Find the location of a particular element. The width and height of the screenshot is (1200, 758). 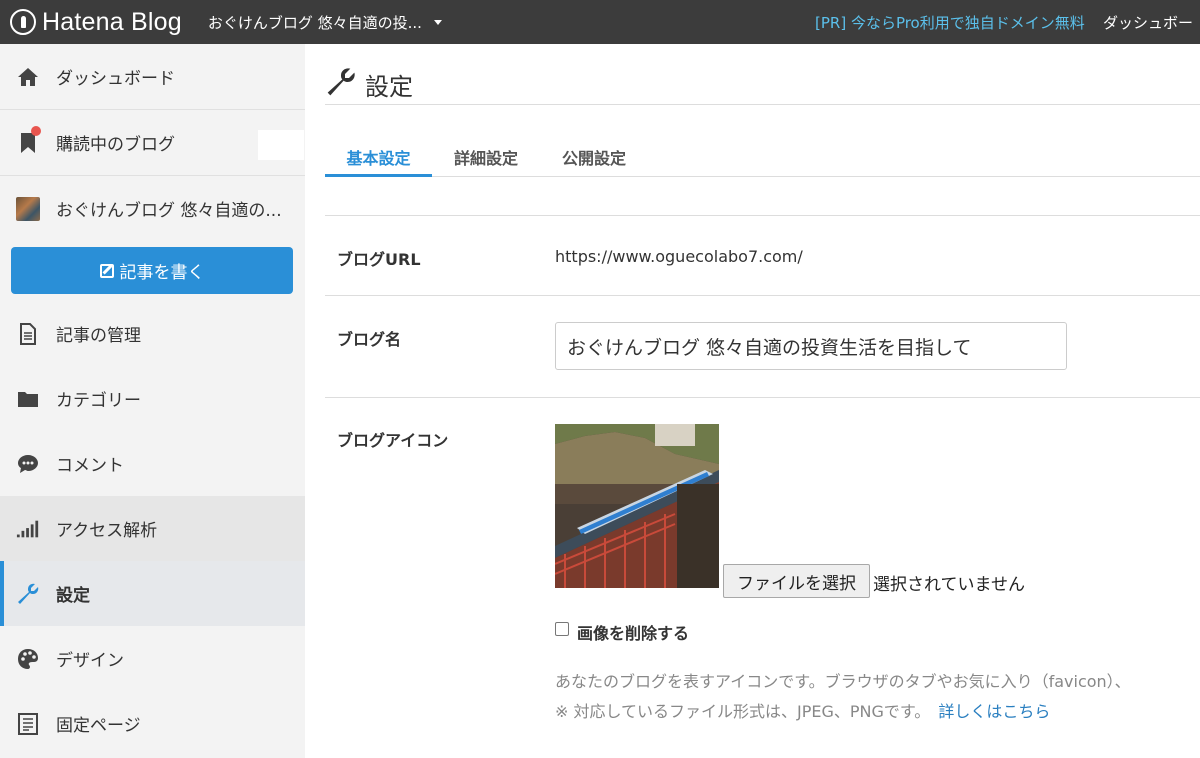

write-article-button: 記事を書く is located at coordinates (152, 270).